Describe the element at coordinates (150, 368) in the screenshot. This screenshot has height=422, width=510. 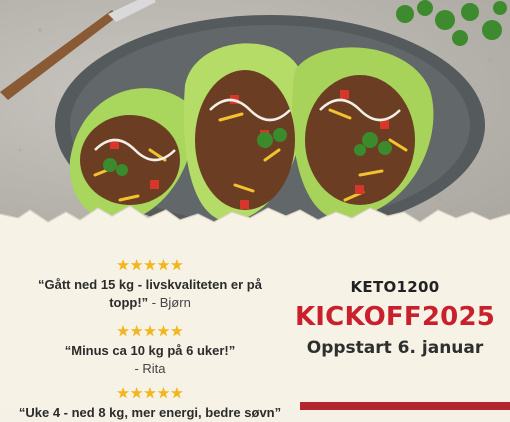
I see `review-author: - Rita` at that location.